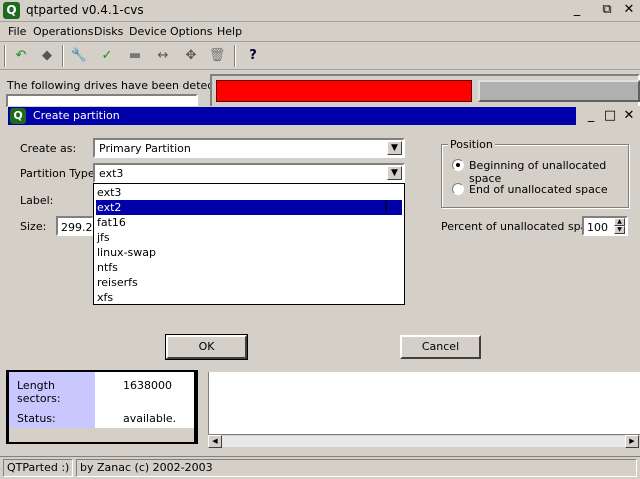 The image size is (640, 479). What do you see at coordinates (111, 173) in the screenshot?
I see `partition-type-value: ext3` at bounding box center [111, 173].